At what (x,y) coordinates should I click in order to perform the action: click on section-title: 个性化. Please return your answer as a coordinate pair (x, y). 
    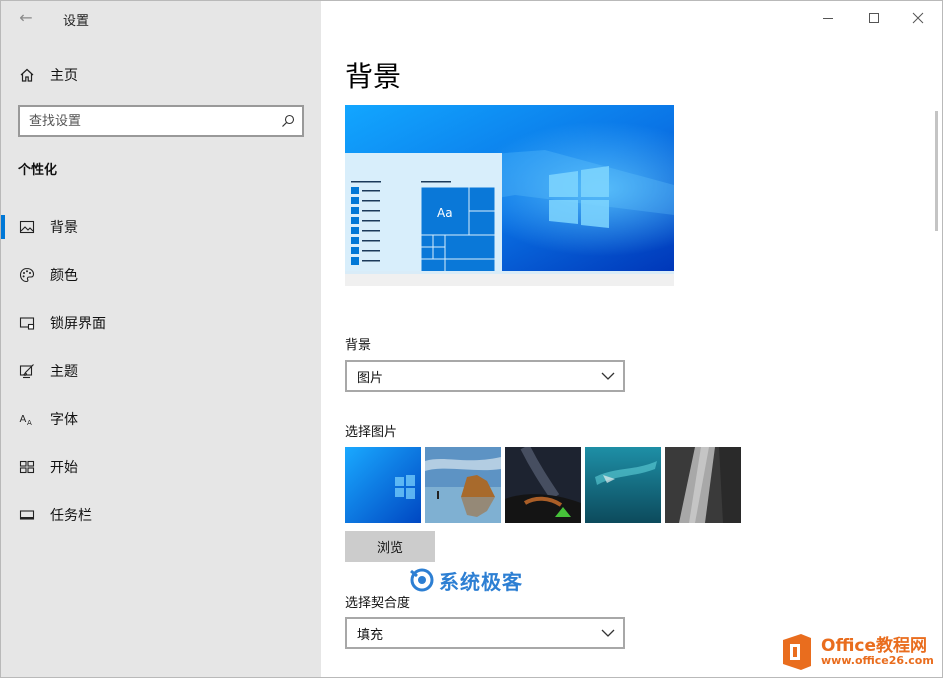
    Looking at the image, I should click on (38, 170).